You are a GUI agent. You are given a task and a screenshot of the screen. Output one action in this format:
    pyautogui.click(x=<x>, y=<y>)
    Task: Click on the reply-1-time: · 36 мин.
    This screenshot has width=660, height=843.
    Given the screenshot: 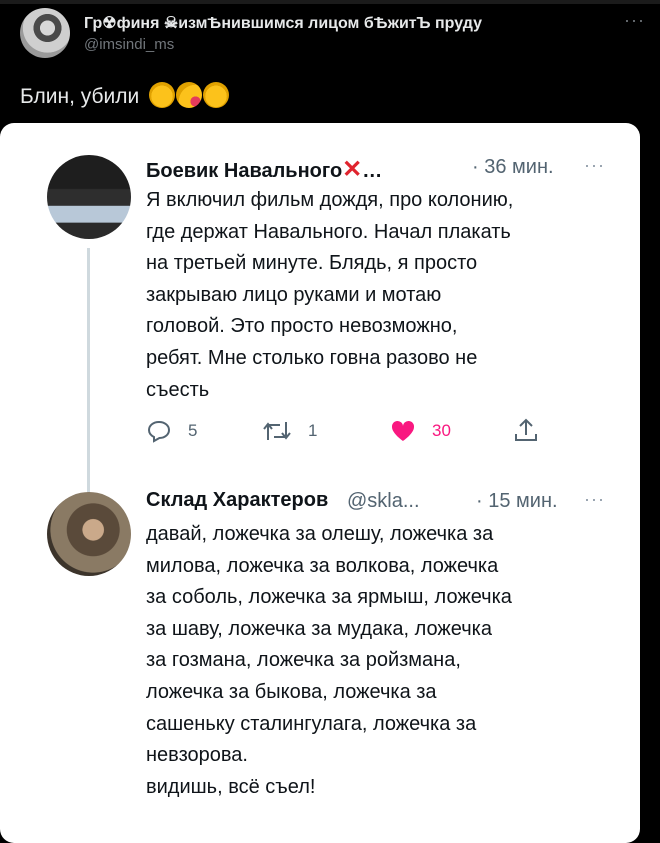 What is the action you would take?
    pyautogui.click(x=513, y=167)
    